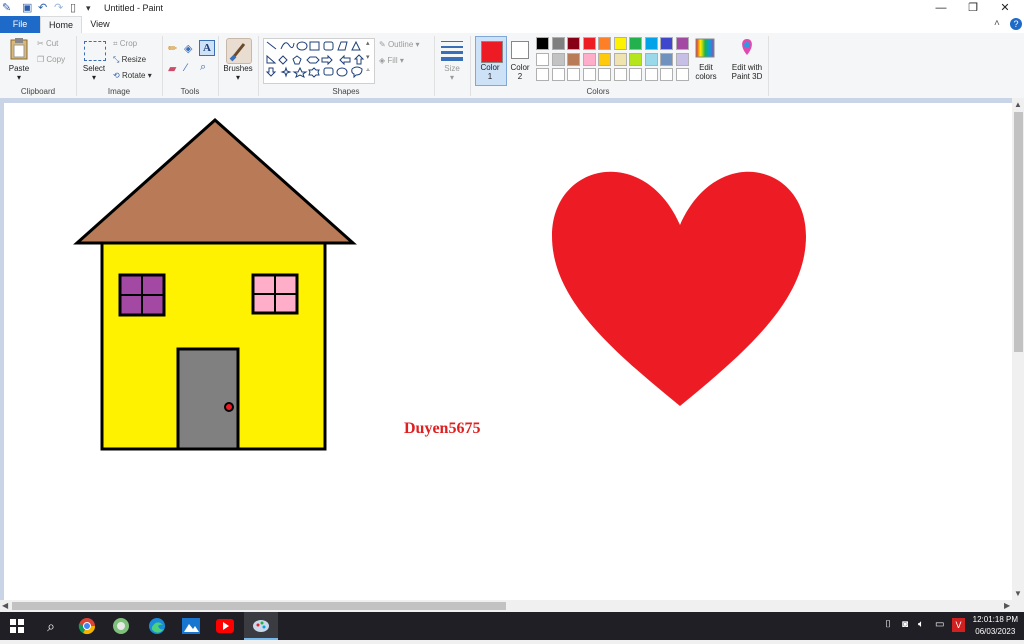 The height and width of the screenshot is (644, 1024). What do you see at coordinates (188, 48) in the screenshot?
I see `fill-bucket-icon: ◈` at bounding box center [188, 48].